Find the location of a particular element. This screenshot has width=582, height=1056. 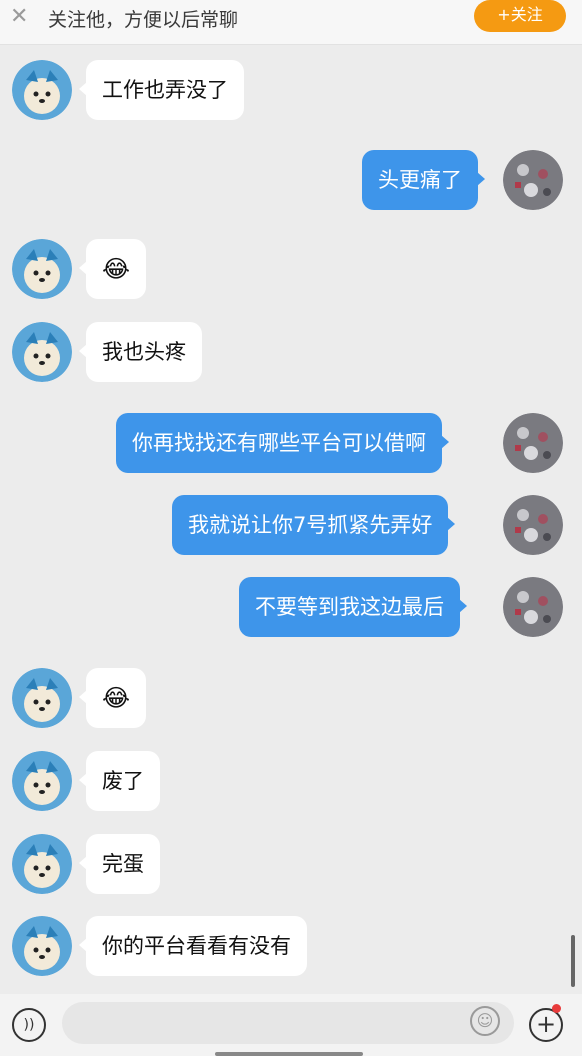

chat-bubble-incoming: 废了 is located at coordinates (119, 781).